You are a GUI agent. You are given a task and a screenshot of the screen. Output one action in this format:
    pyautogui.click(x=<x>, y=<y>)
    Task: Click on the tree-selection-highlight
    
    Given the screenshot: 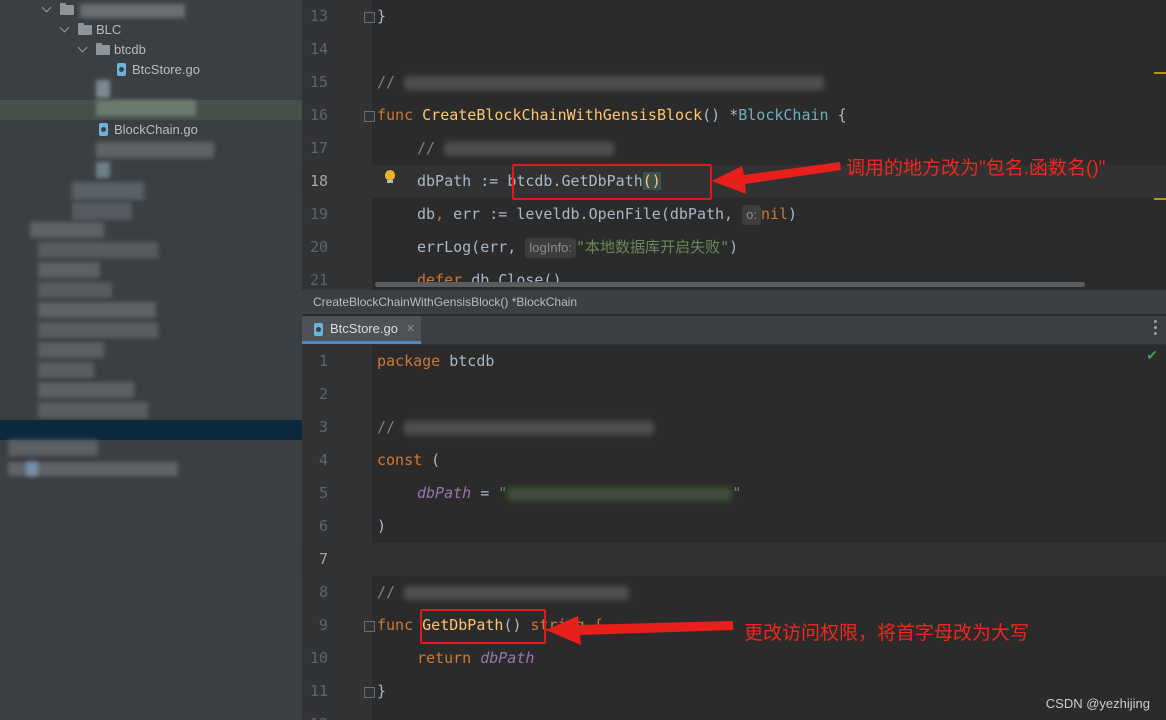 What is the action you would take?
    pyautogui.click(x=151, y=430)
    